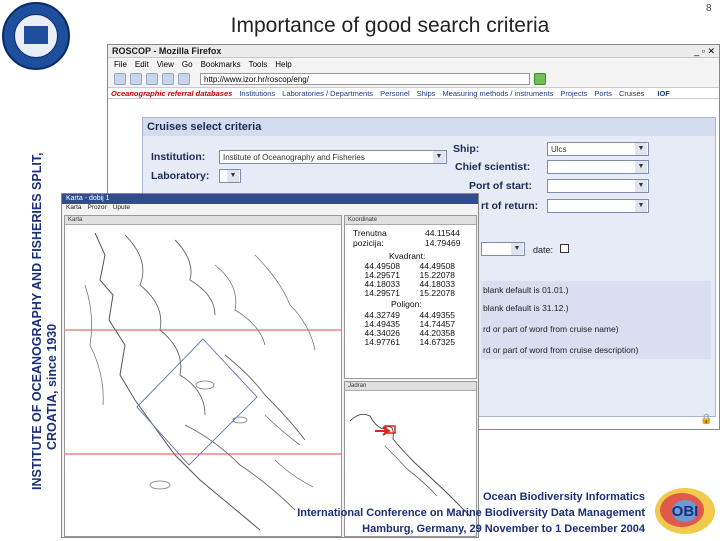 The height and width of the screenshot is (541, 720). I want to click on slide-title: Importance of good search criteria, so click(390, 25).